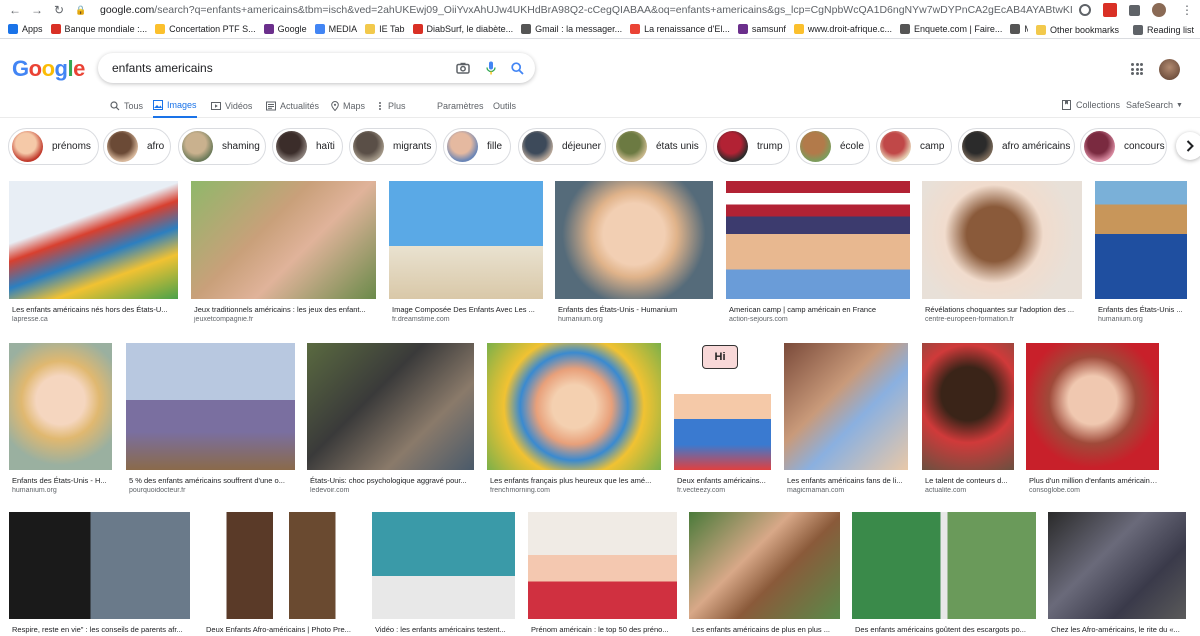 Image resolution: width=1200 pixels, height=636 pixels. I want to click on image-result-card: Le talent de conteurs d... actualite.com, so click(968, 418).